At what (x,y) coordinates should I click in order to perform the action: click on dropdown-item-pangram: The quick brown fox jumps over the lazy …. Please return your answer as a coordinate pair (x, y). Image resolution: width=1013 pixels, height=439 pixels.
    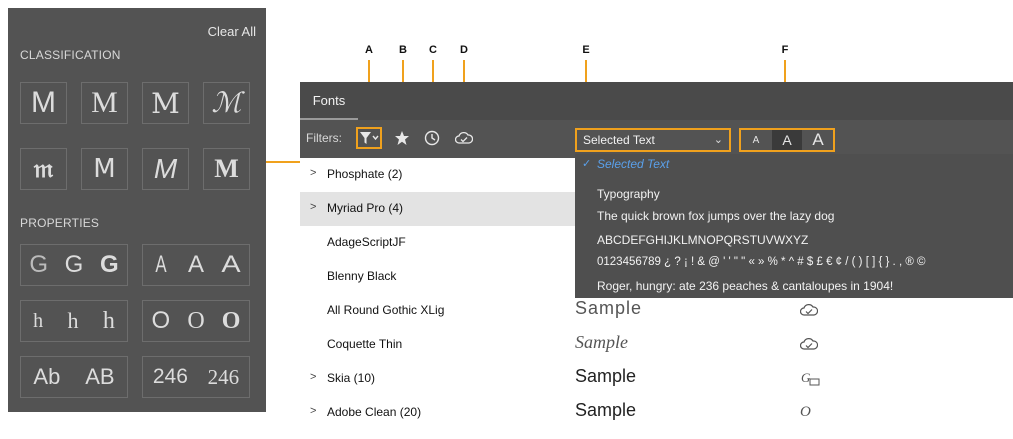
    Looking at the image, I should click on (715, 216).